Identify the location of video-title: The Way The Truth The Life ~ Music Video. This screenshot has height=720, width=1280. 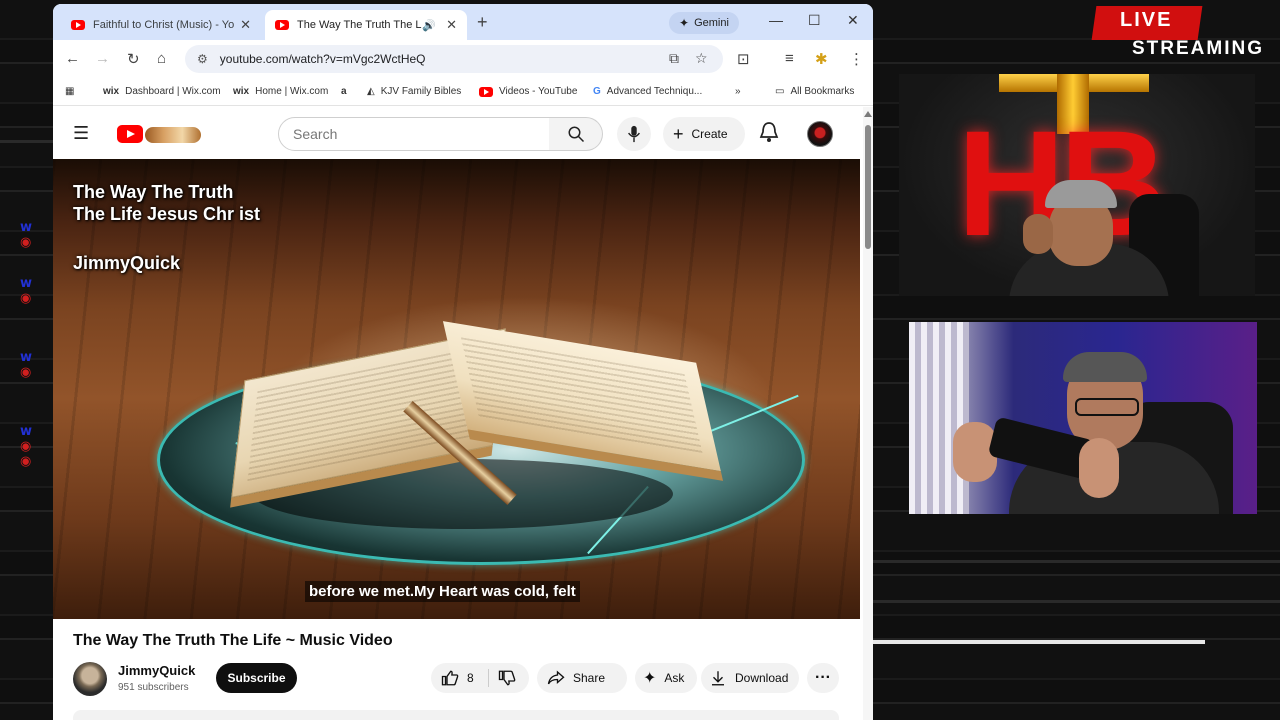
(233, 640).